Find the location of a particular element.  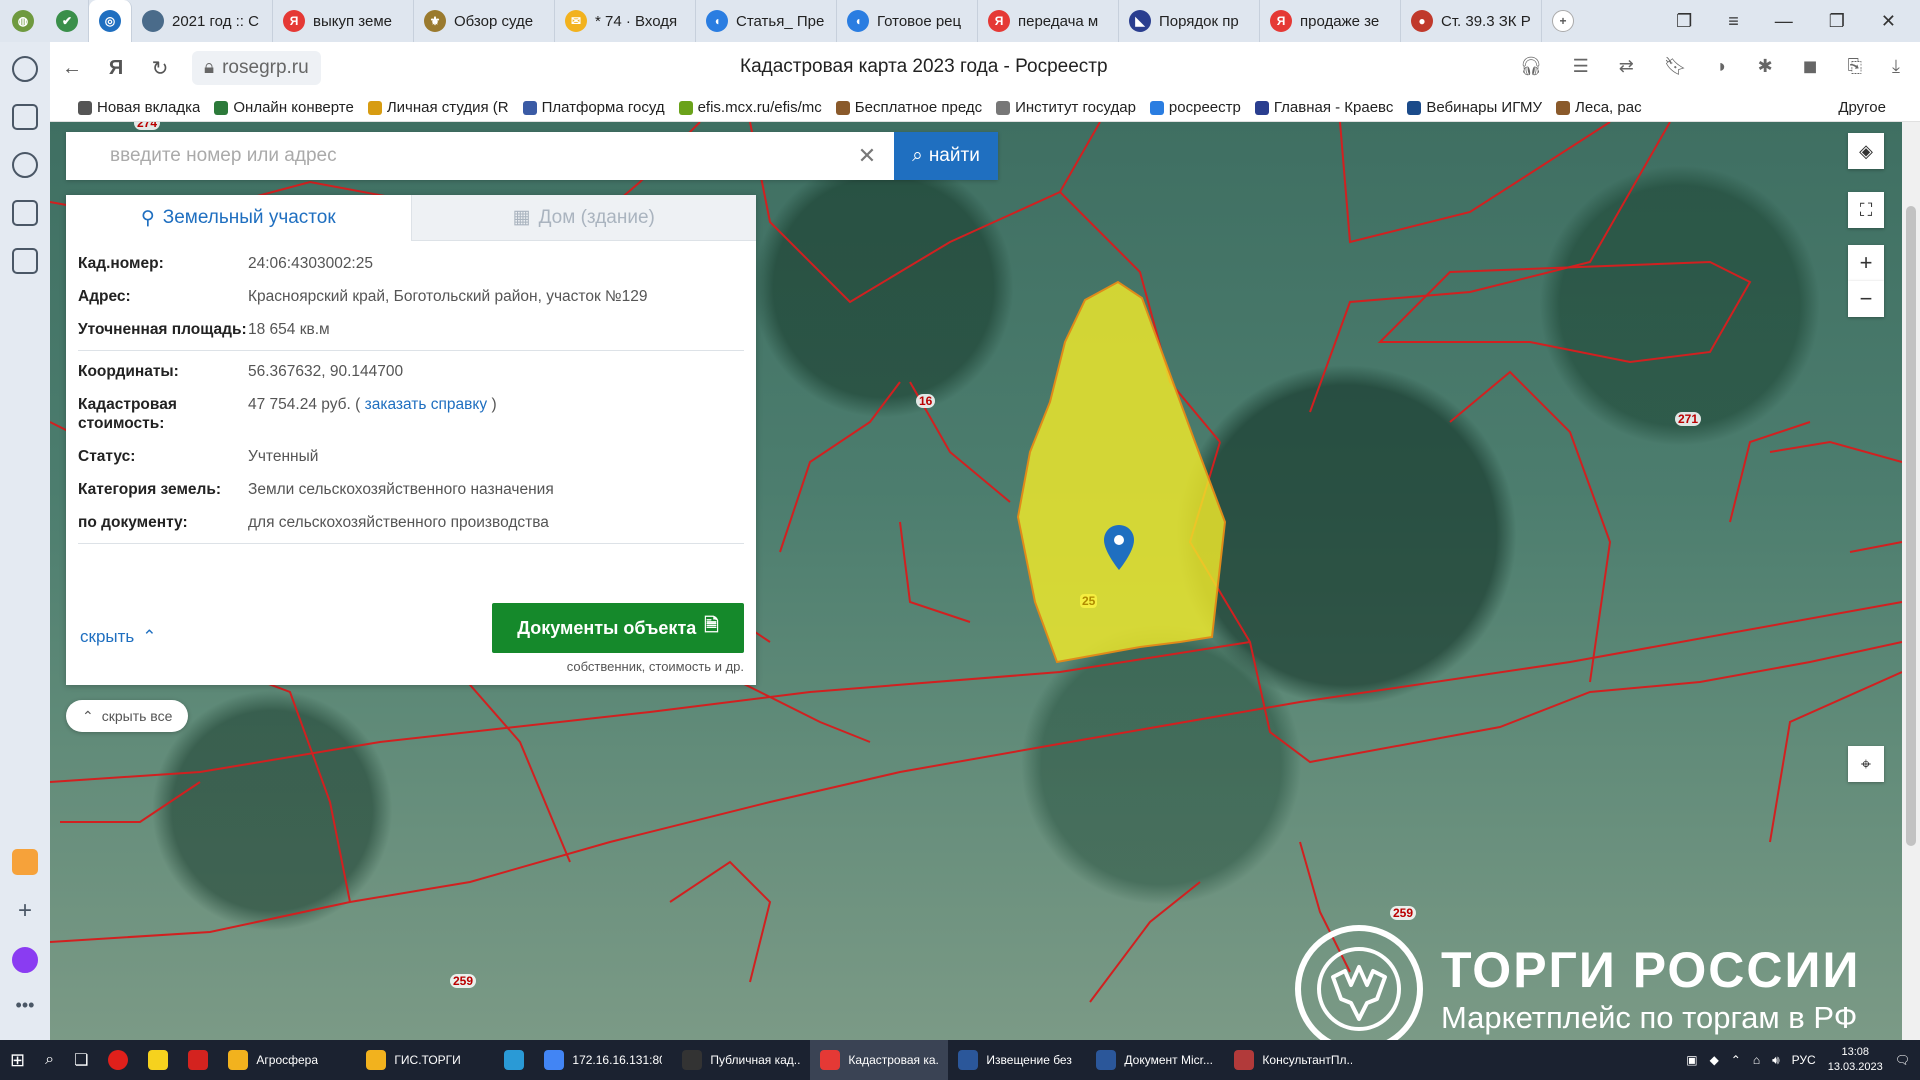

browser-tab: Япередача м is located at coordinates (1048, 21).